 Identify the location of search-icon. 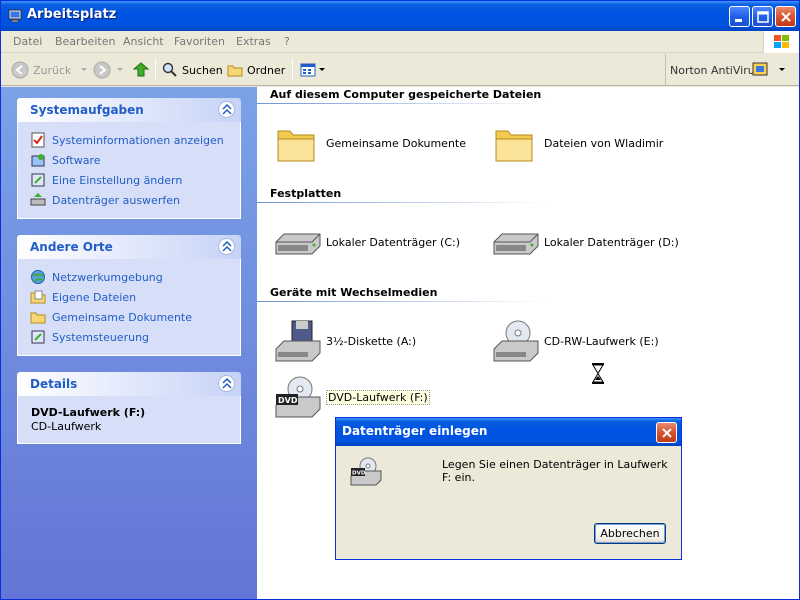
(169, 69).